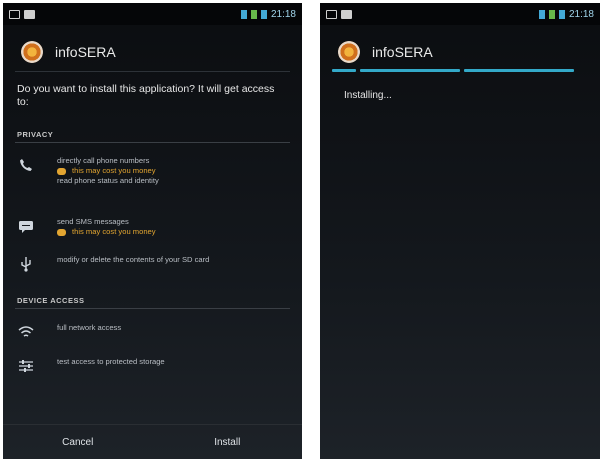 The height and width of the screenshot is (462, 603). What do you see at coordinates (78, 442) in the screenshot?
I see `cancel-button: Cancel` at bounding box center [78, 442].